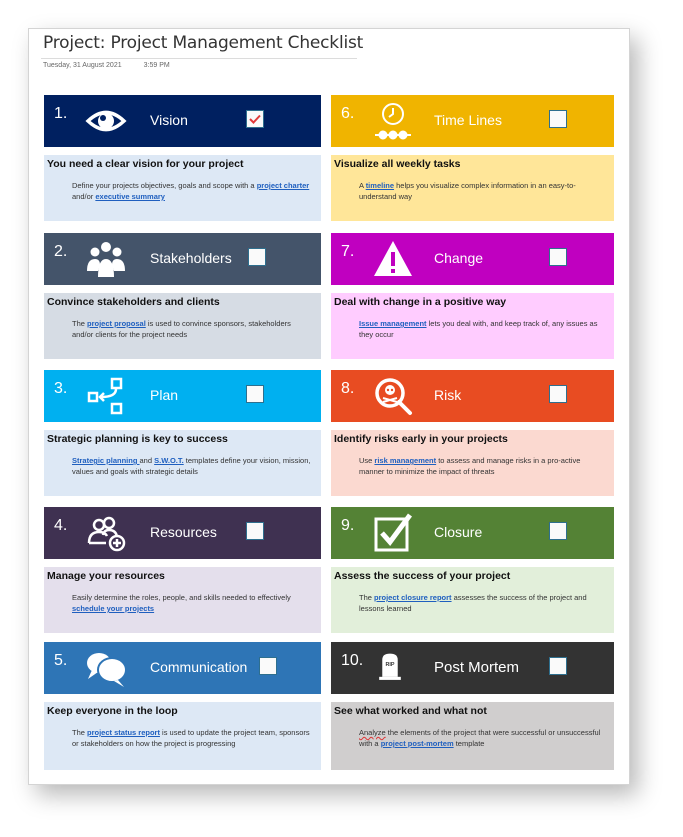 This screenshot has height=837, width=683. I want to click on card-title: Communication, so click(199, 667).